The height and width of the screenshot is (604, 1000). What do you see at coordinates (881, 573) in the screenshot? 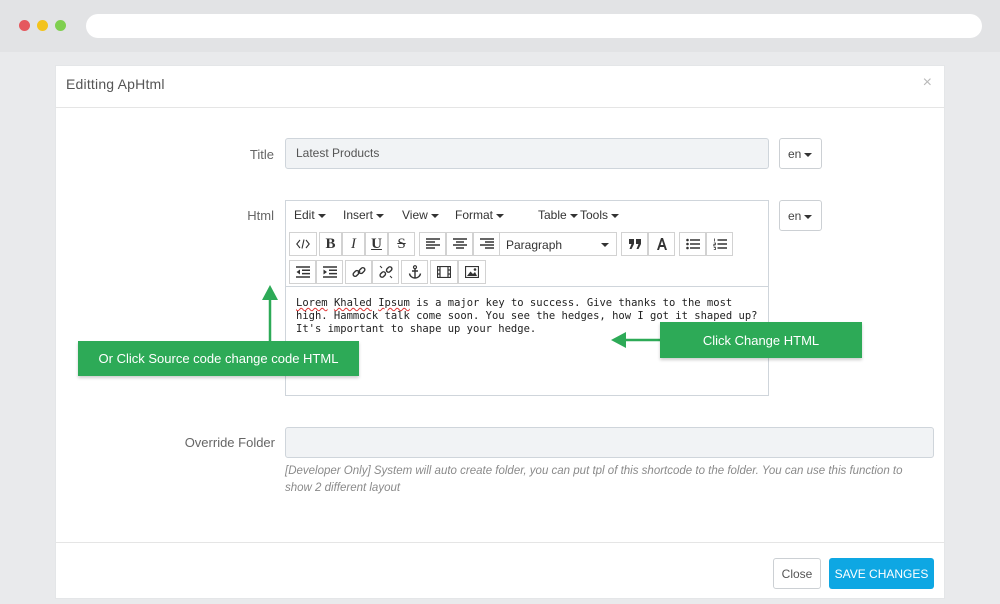
I see `save-changes-button: SAVE CHANGES` at bounding box center [881, 573].